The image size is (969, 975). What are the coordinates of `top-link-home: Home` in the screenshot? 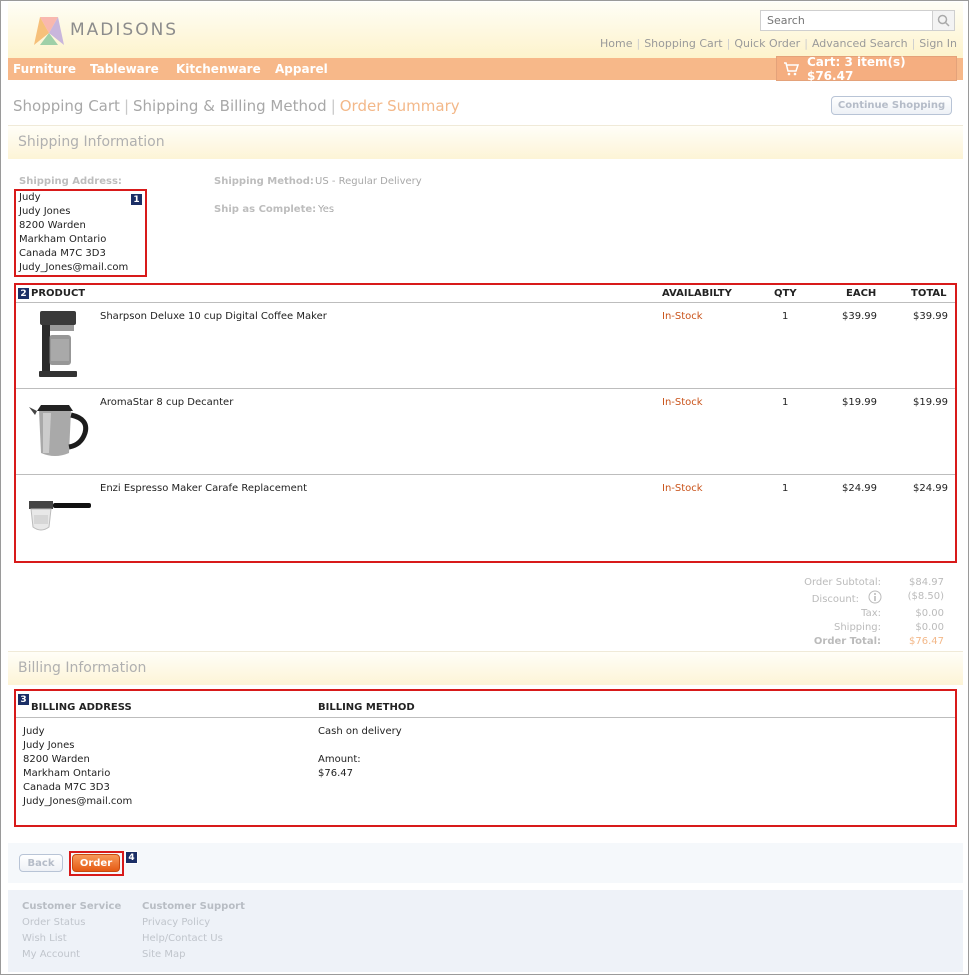 It's located at (616, 43).